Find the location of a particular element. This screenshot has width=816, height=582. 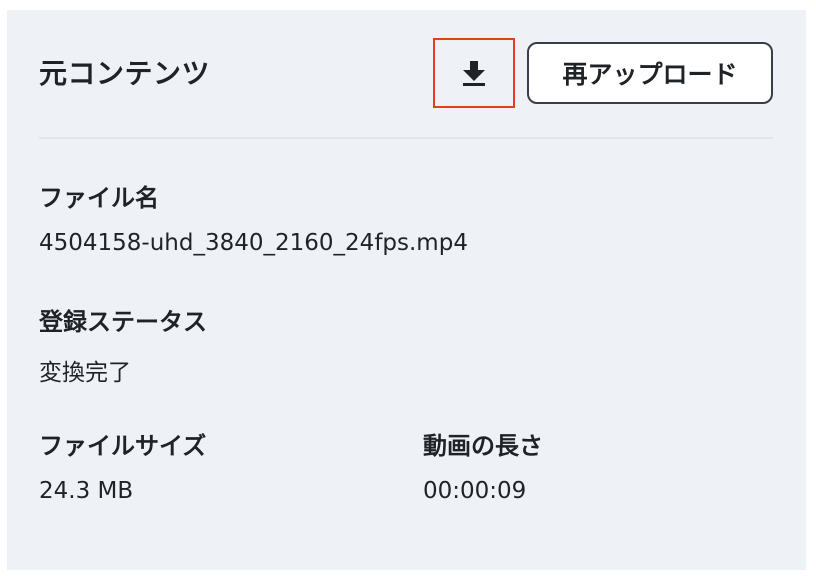

panel-title: 元コンテンツ is located at coordinates (125, 73).